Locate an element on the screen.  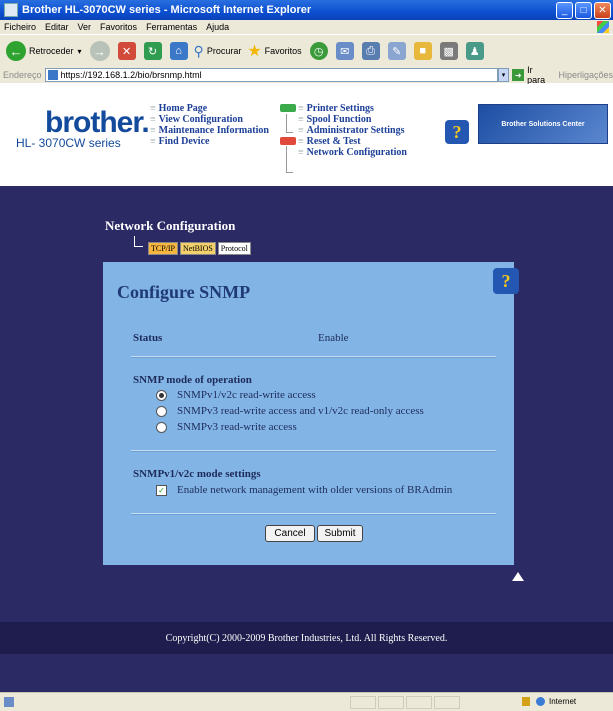
address-input: https://192.168.1.2/bio/brsnmp.html is located at coordinates (271, 75).